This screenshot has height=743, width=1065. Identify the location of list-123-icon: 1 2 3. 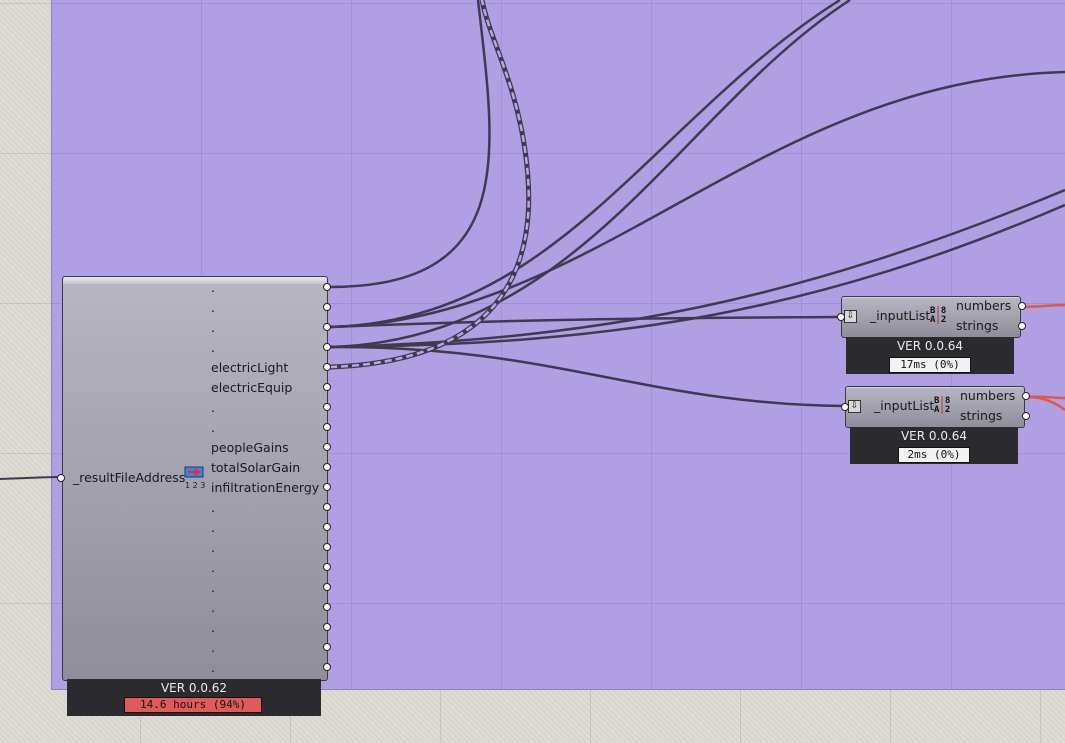
(195, 478).